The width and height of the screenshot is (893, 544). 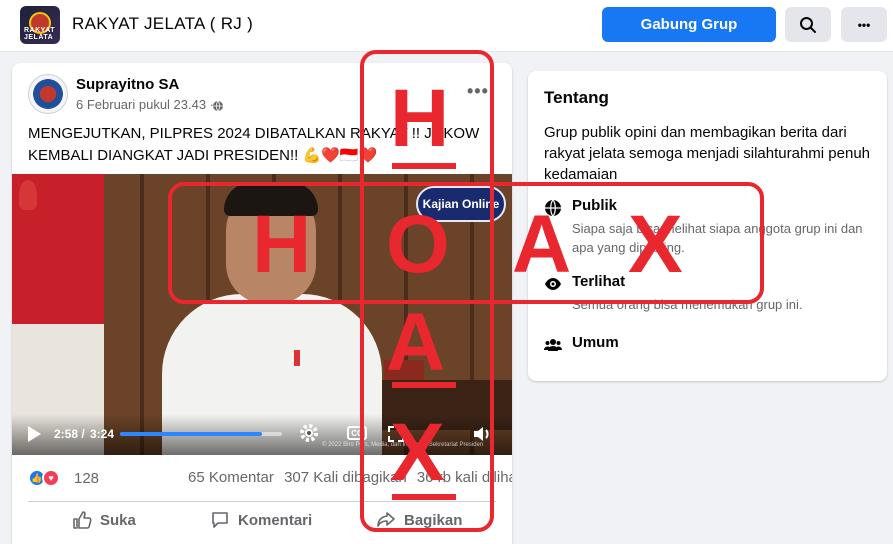 I want to click on like-button: Suka, so click(x=104, y=520).